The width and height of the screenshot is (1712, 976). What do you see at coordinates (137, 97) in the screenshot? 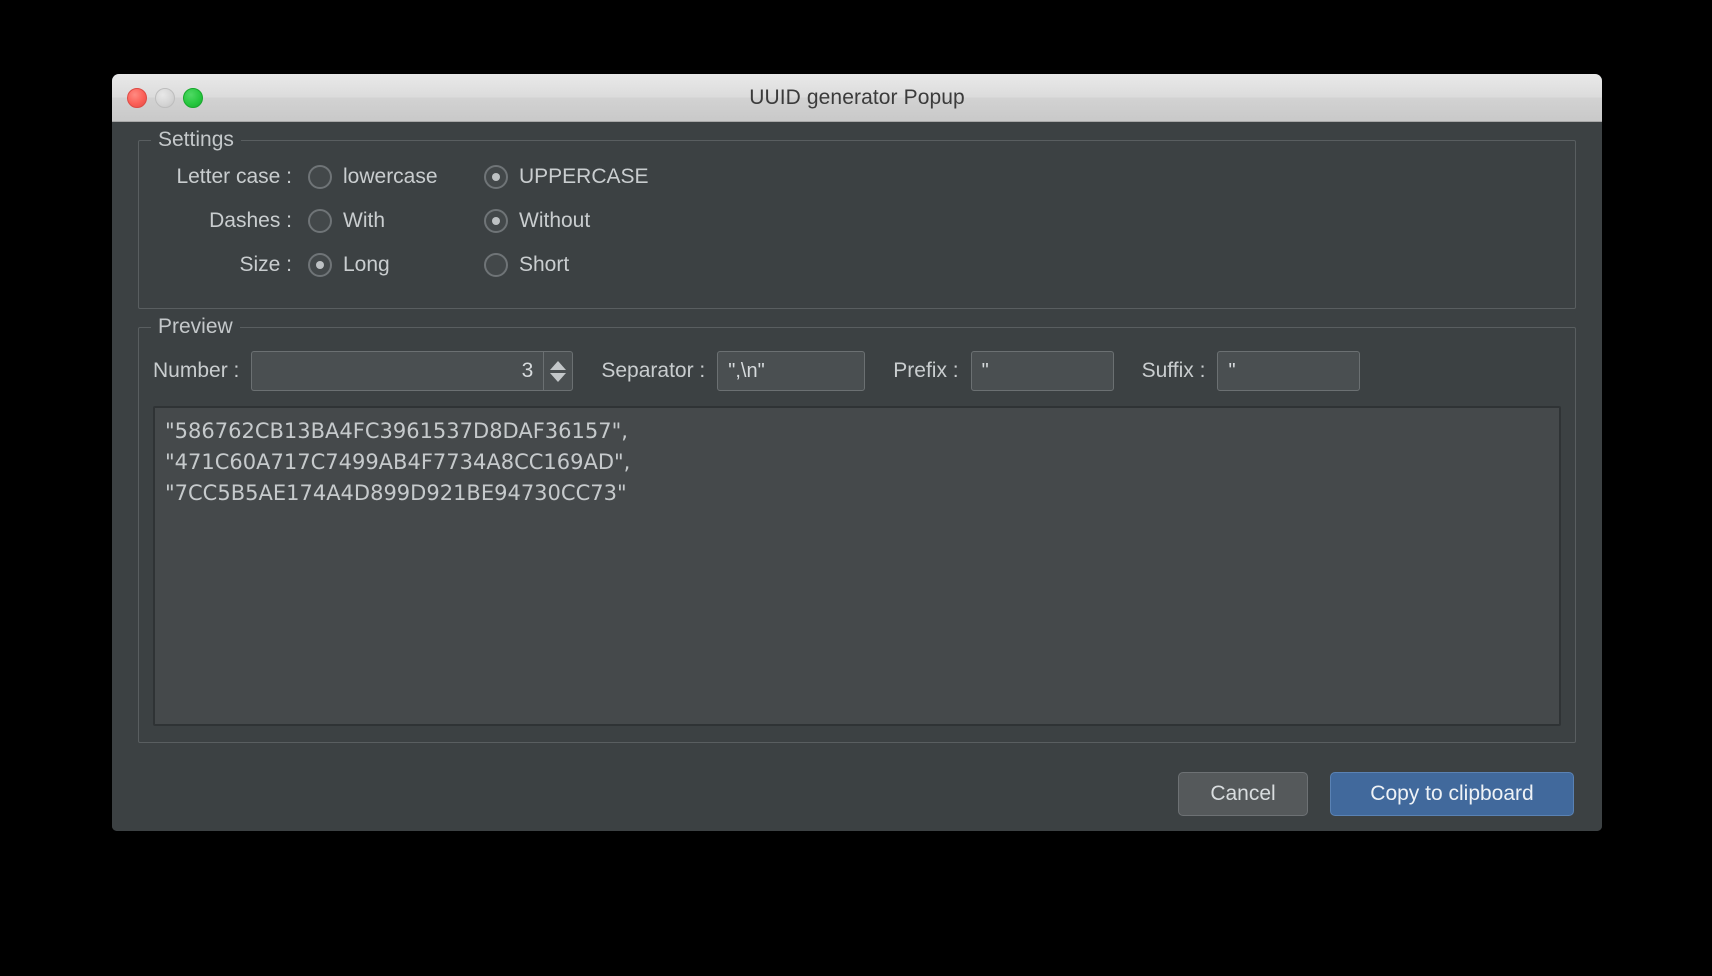
I see `close-window-icon` at bounding box center [137, 97].